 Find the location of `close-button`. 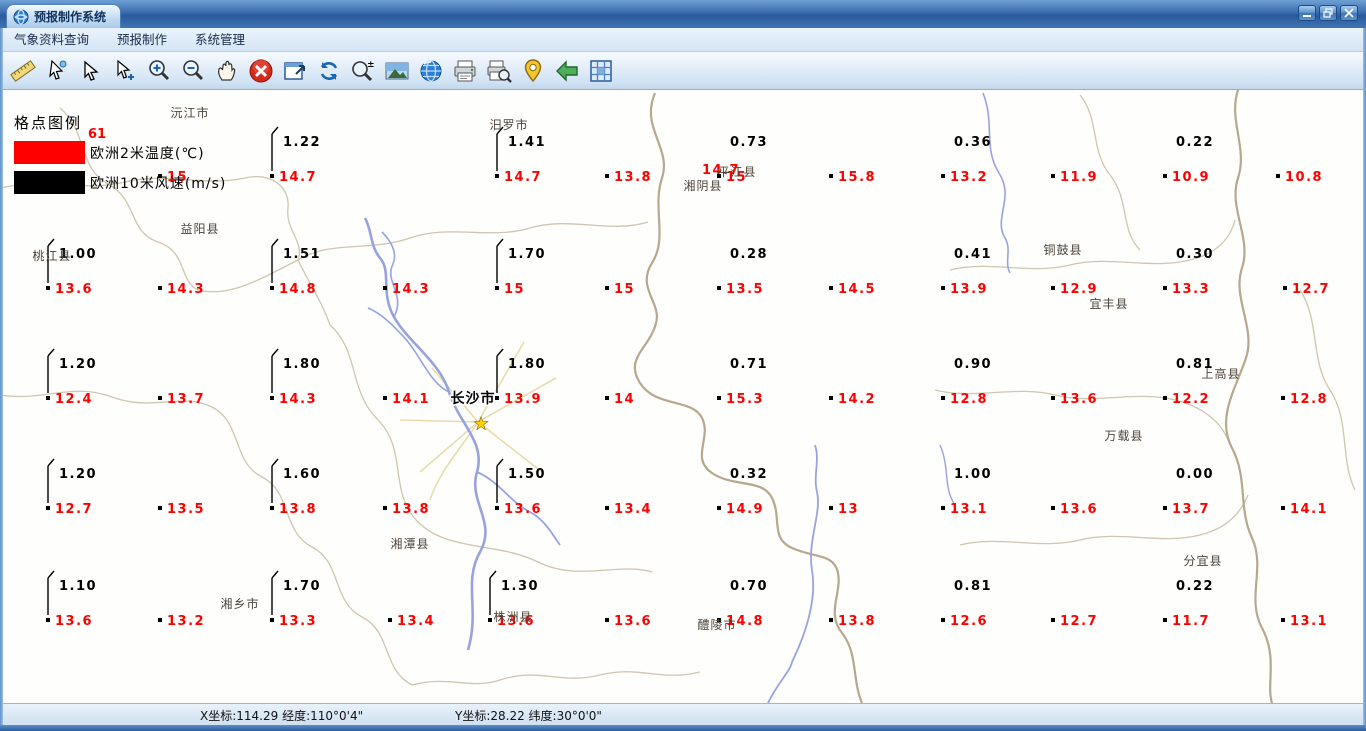

close-button is located at coordinates (1349, 13).